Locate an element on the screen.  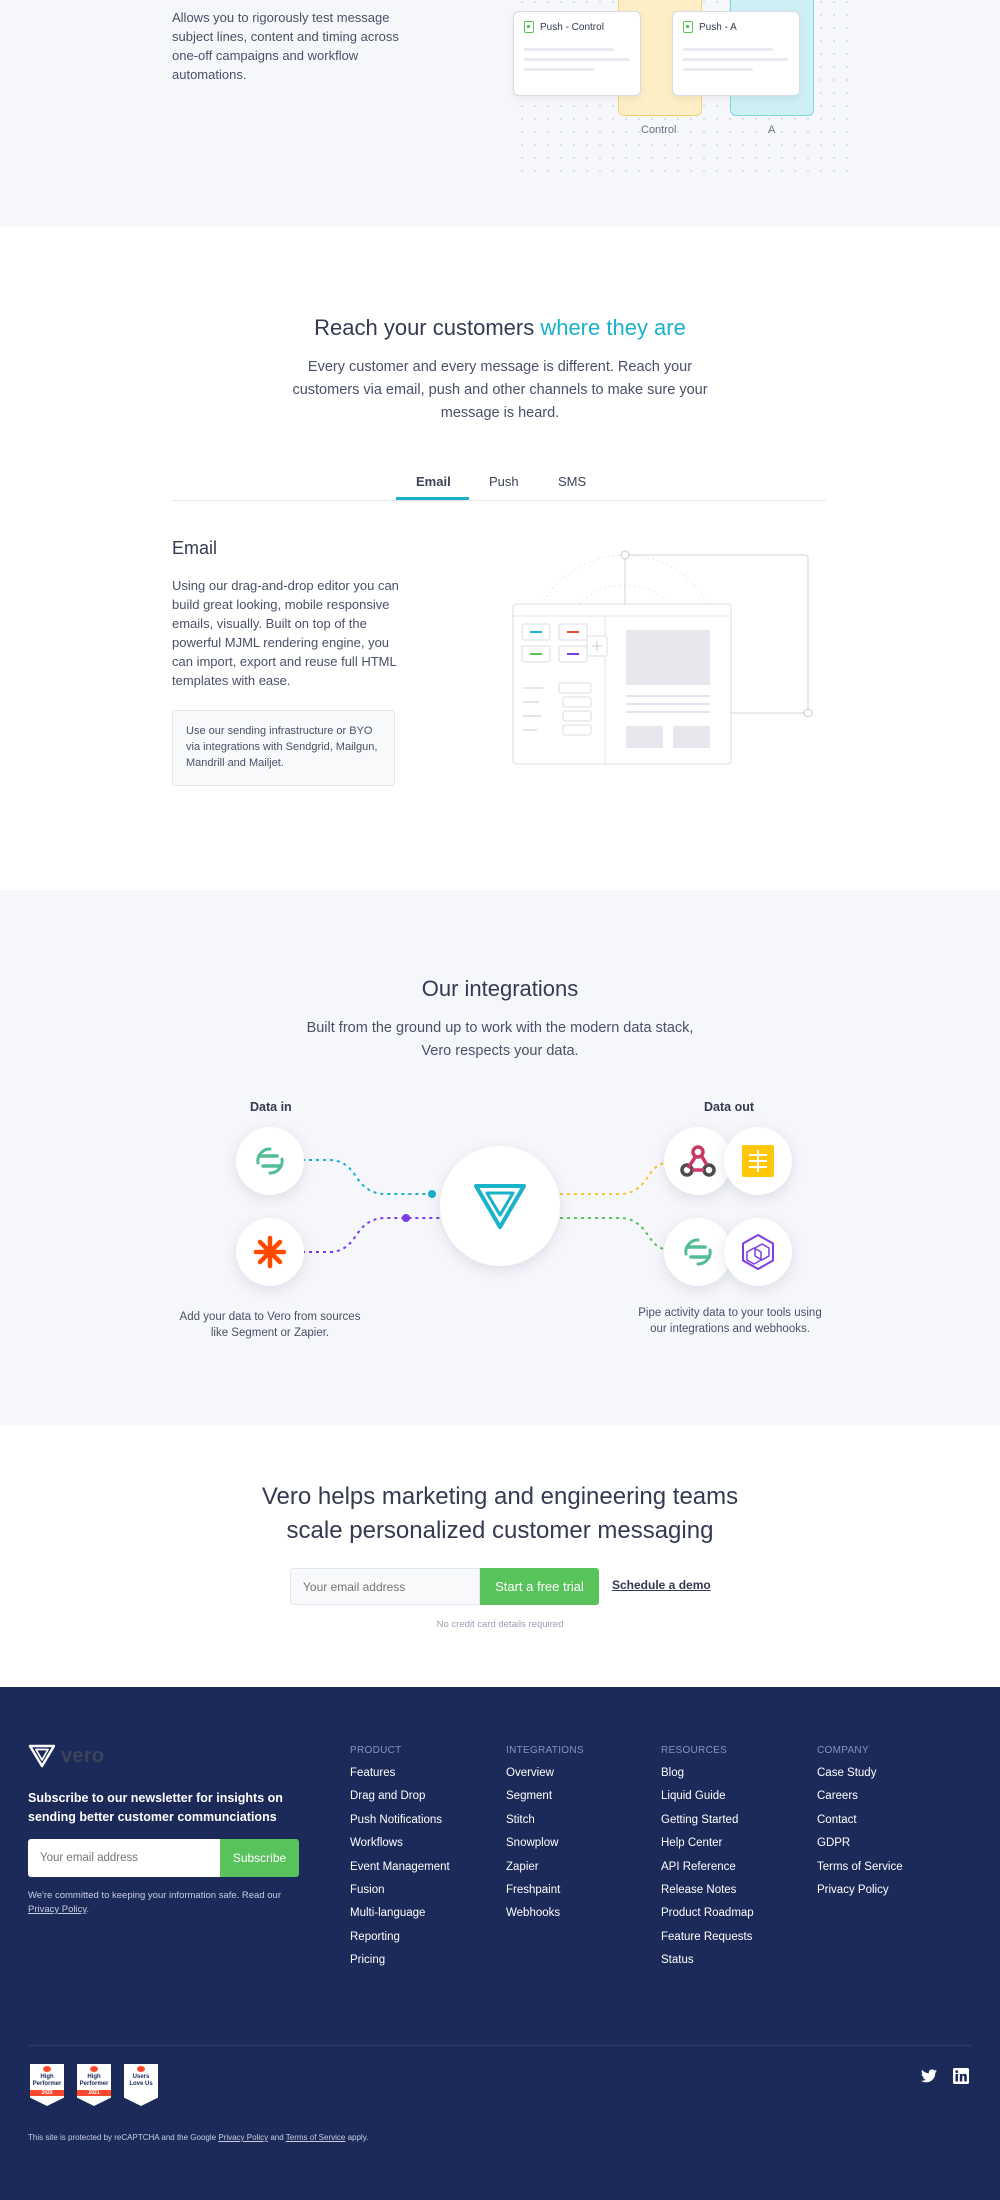
footer-link-webhooks: Webhooks is located at coordinates (583, 1913).